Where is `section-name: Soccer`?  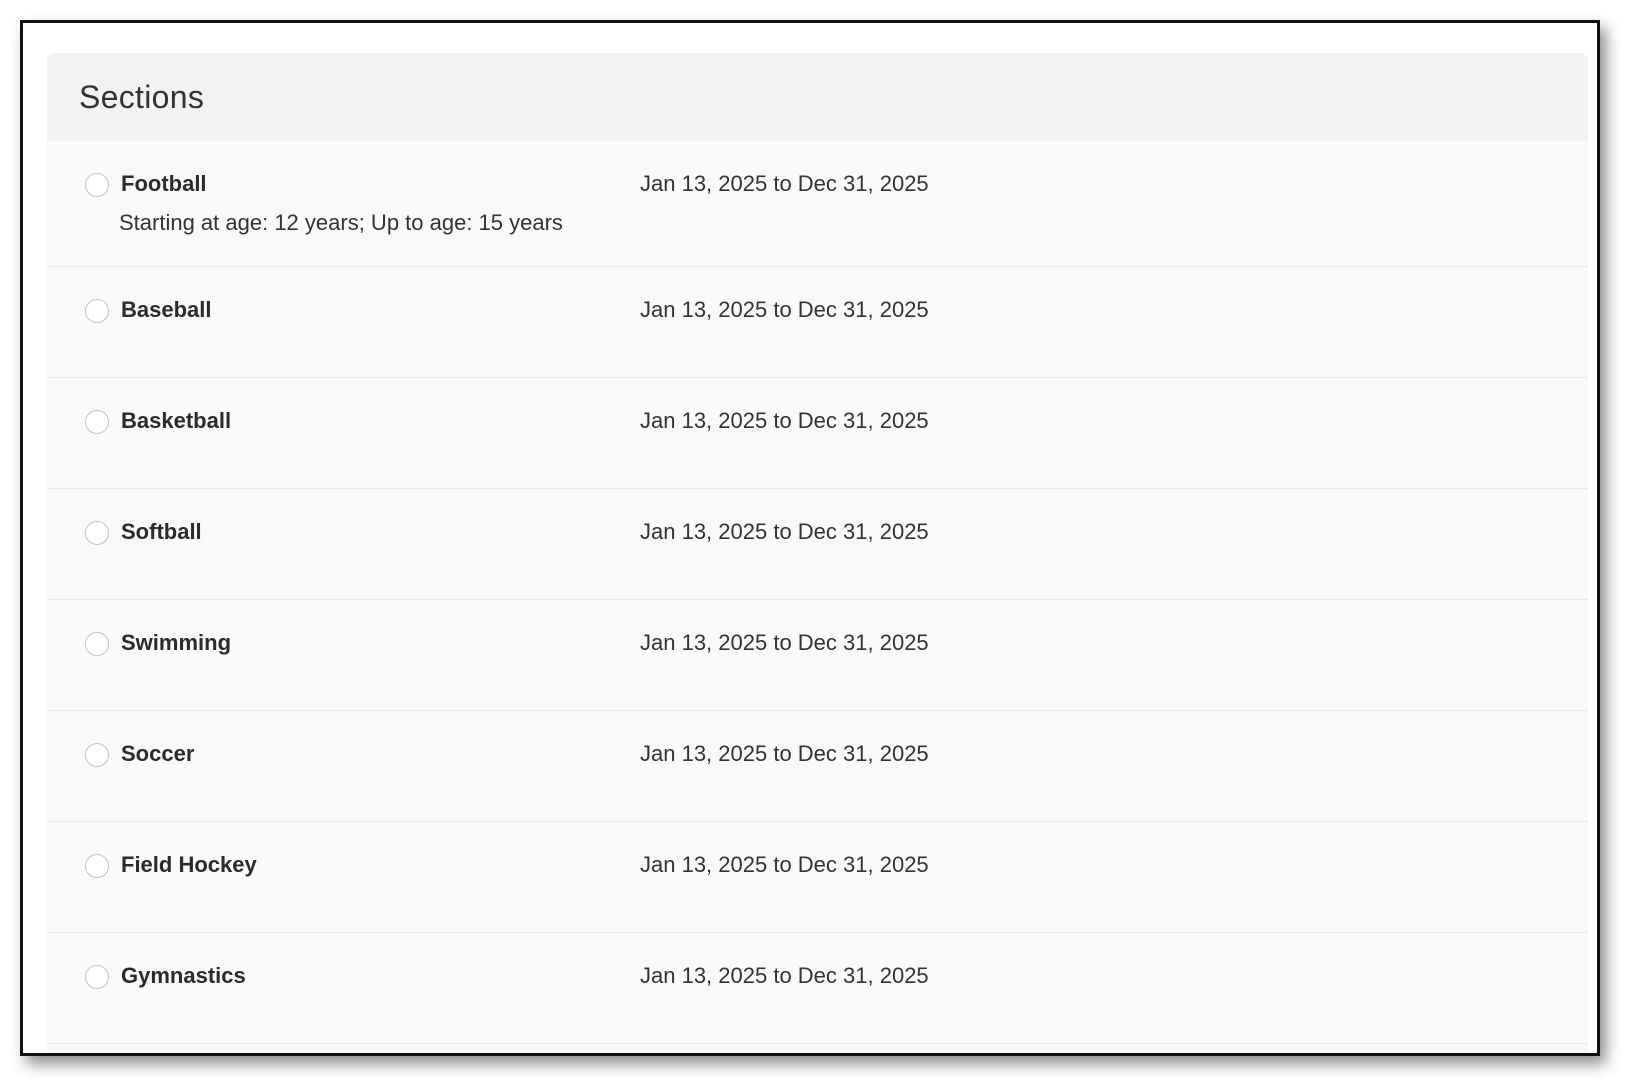 section-name: Soccer is located at coordinates (157, 754).